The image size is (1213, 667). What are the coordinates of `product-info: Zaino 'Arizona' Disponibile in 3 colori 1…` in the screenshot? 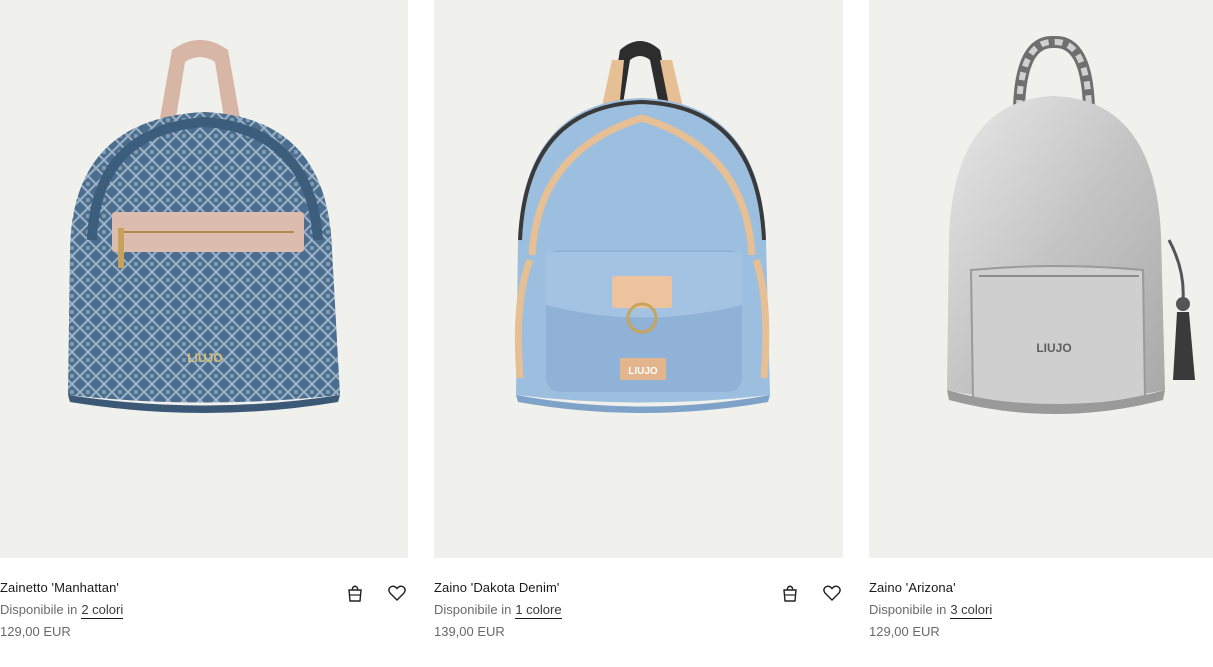 It's located at (1041, 612).